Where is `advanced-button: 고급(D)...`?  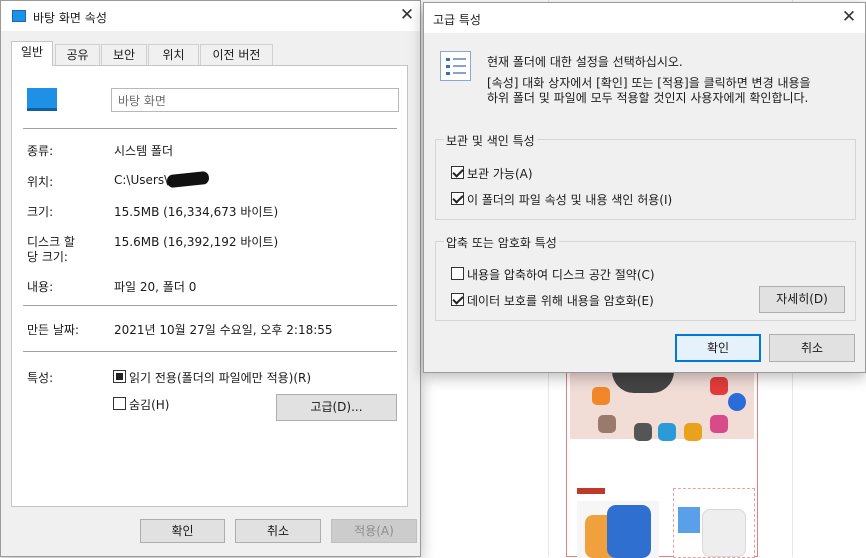 advanced-button: 고급(D)... is located at coordinates (336, 407).